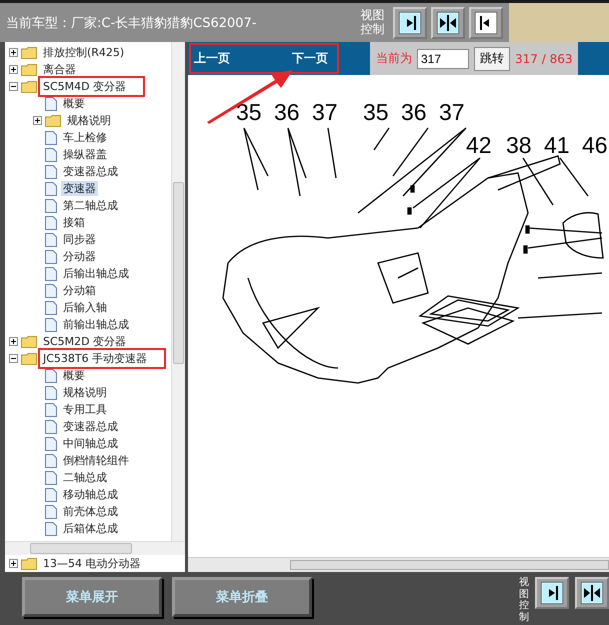  I want to click on prev-page-link: 上一页, so click(212, 58).